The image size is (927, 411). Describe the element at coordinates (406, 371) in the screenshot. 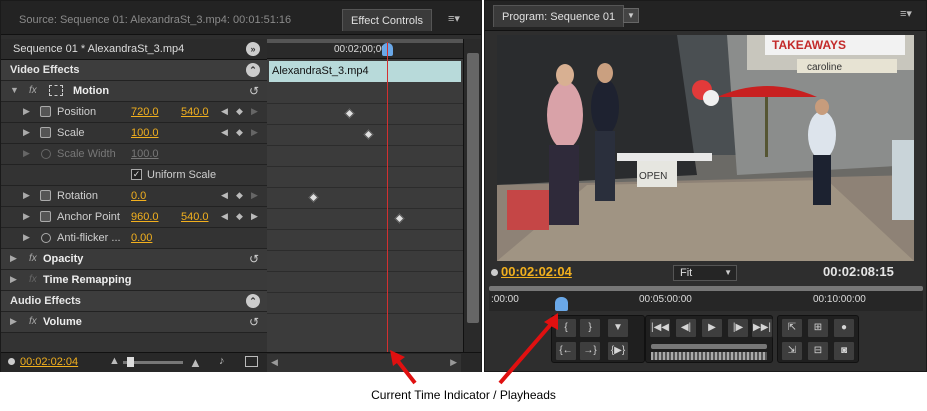

I see `arrow-to-effect-cti` at that location.